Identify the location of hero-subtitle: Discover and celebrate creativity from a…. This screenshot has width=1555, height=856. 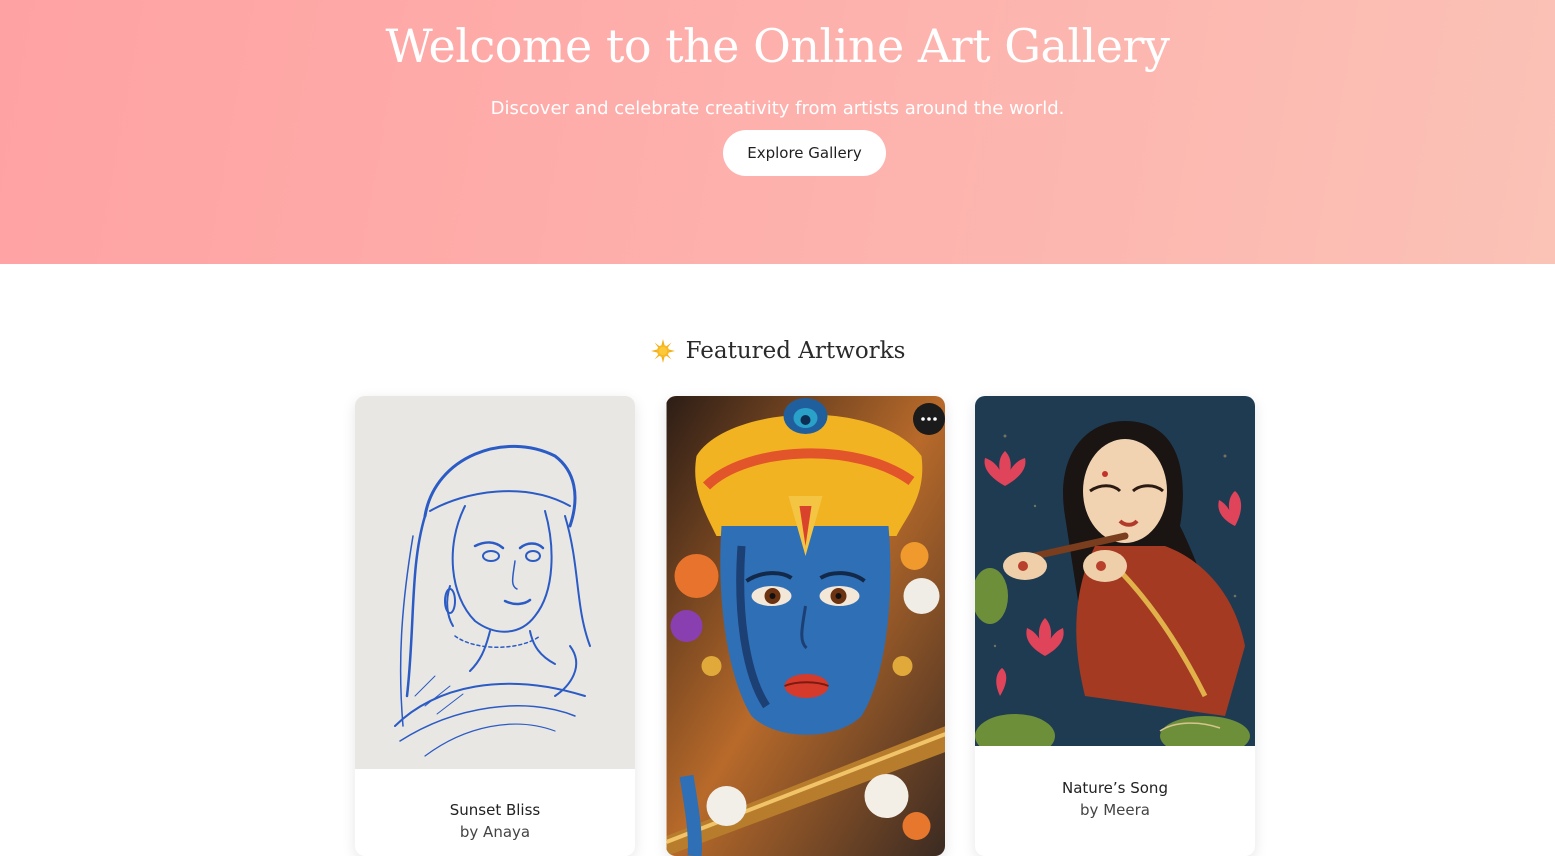
(777, 108).